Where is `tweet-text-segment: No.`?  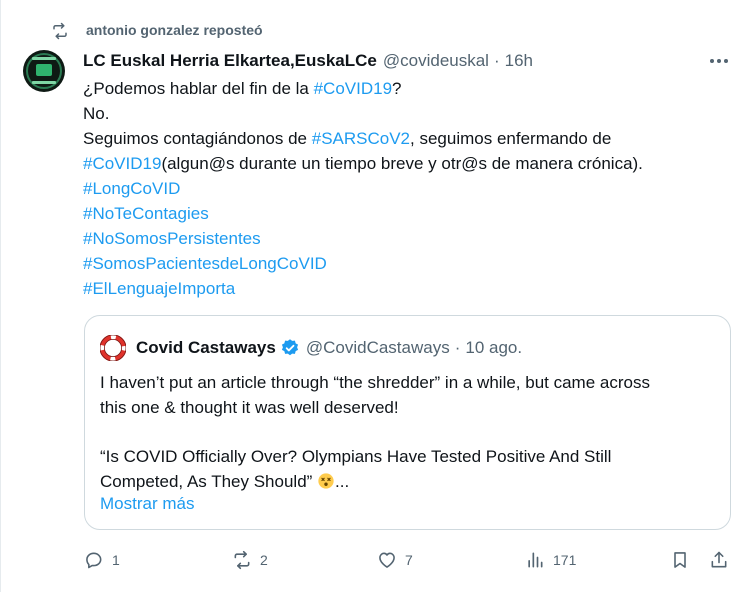
tweet-text-segment: No. is located at coordinates (96, 113).